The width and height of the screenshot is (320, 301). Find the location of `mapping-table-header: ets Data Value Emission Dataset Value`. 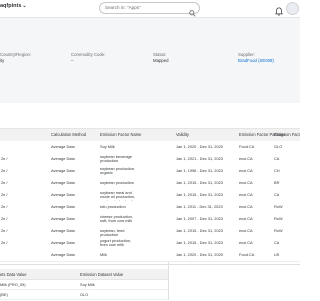

mapping-table-header: ets Data Value Emission Dataset Value is located at coordinates (84, 274).